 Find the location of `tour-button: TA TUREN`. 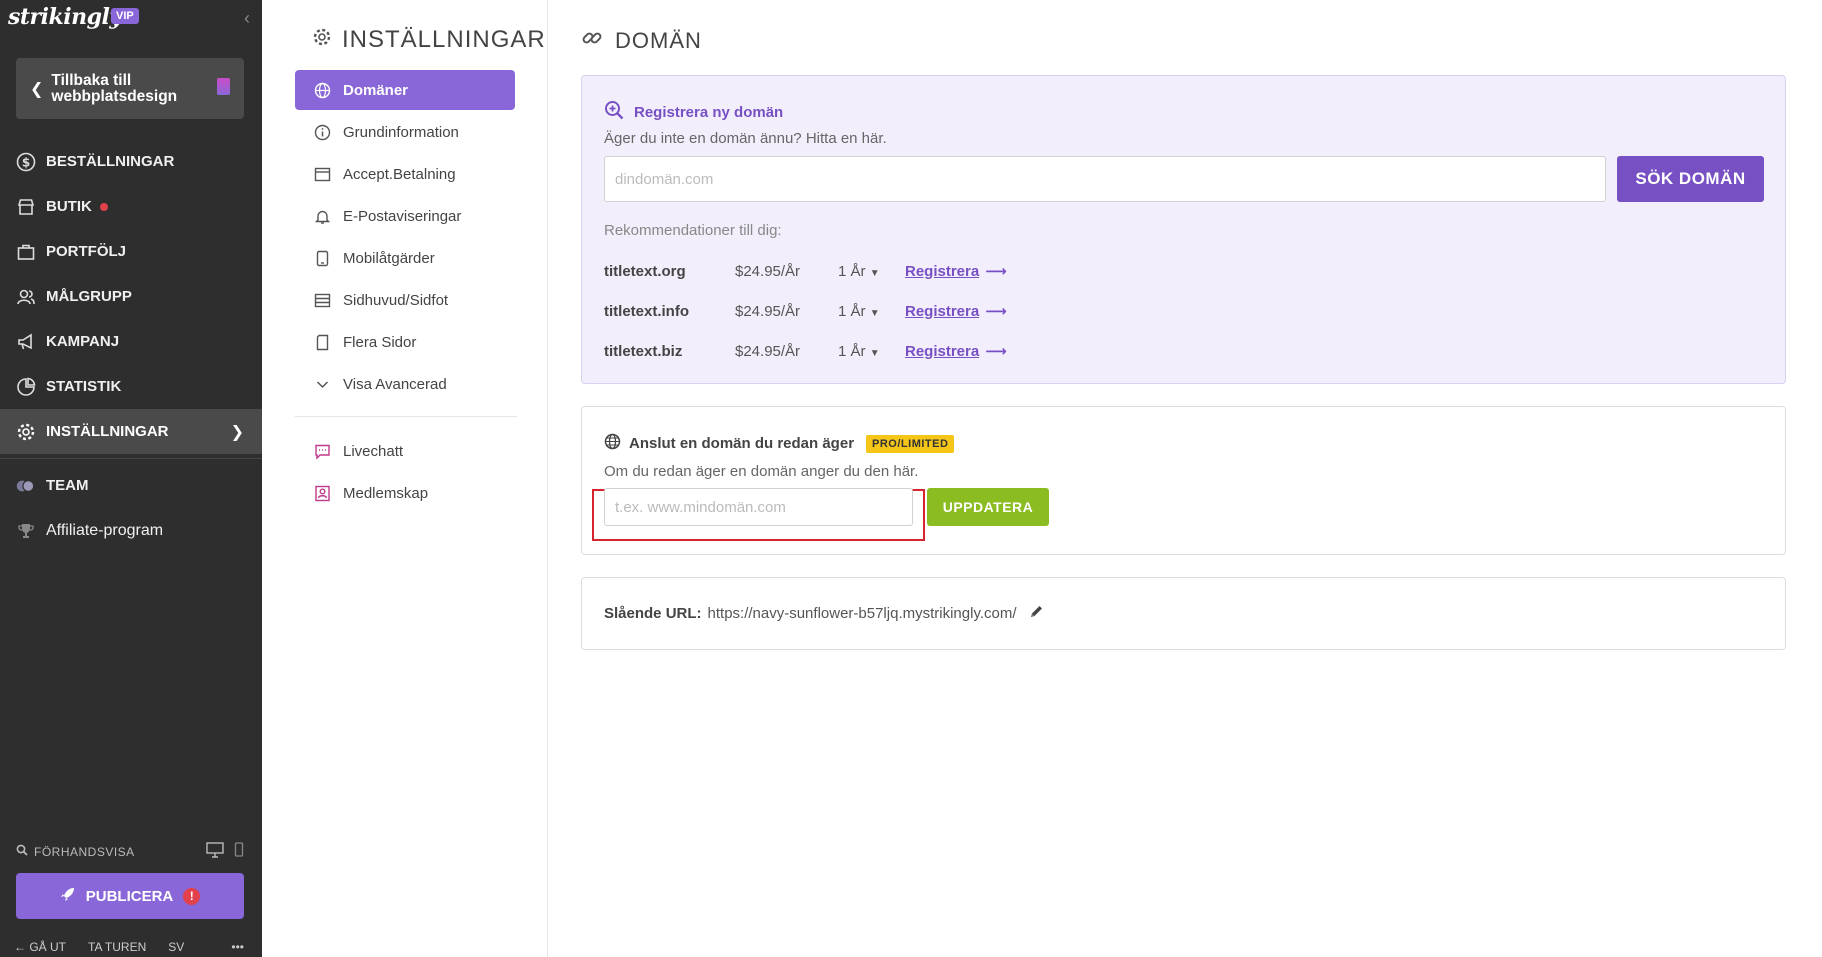

tour-button: TA TUREN is located at coordinates (117, 947).